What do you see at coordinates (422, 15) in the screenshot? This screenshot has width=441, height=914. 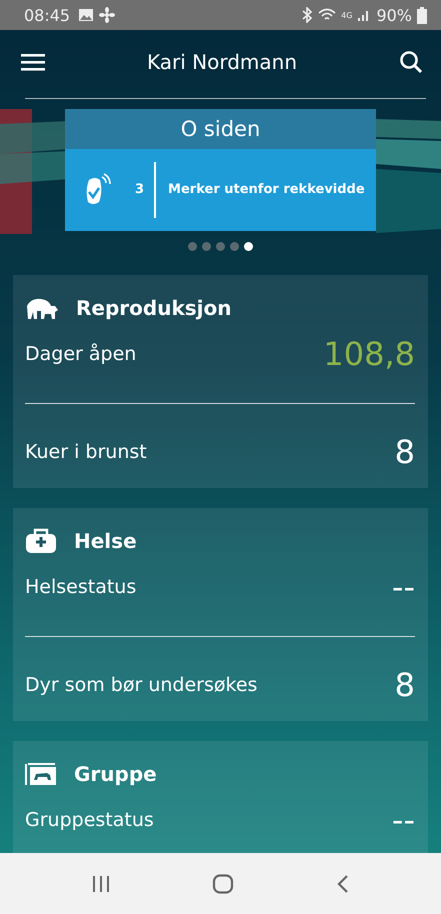 I see `battery-icon` at bounding box center [422, 15].